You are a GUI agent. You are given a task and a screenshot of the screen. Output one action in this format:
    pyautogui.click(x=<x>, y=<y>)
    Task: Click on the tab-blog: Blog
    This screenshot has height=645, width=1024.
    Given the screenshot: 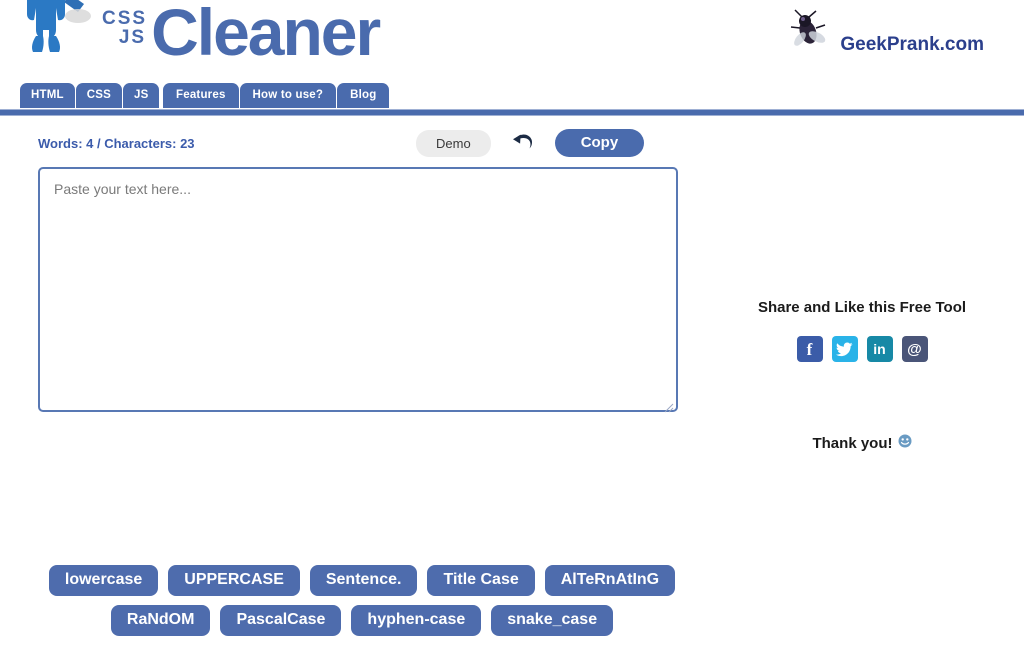 What is the action you would take?
    pyautogui.click(x=363, y=95)
    